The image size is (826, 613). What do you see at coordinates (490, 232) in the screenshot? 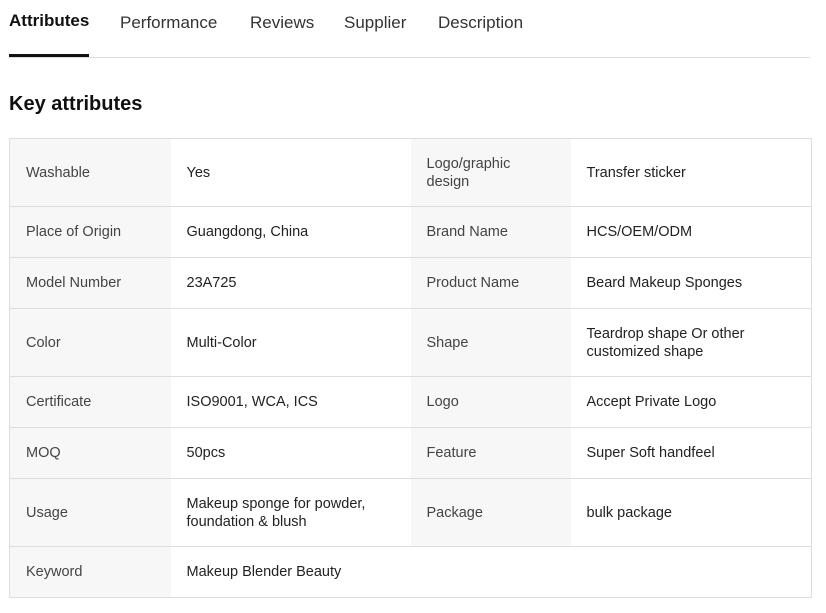
I see `attr-key-brand-name: Brand Name` at bounding box center [490, 232].